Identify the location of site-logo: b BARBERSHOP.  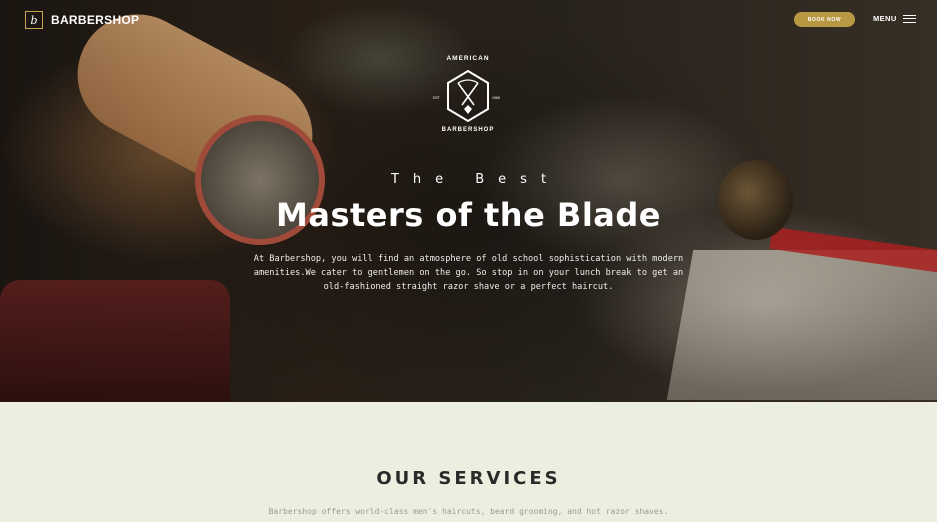
(82, 20).